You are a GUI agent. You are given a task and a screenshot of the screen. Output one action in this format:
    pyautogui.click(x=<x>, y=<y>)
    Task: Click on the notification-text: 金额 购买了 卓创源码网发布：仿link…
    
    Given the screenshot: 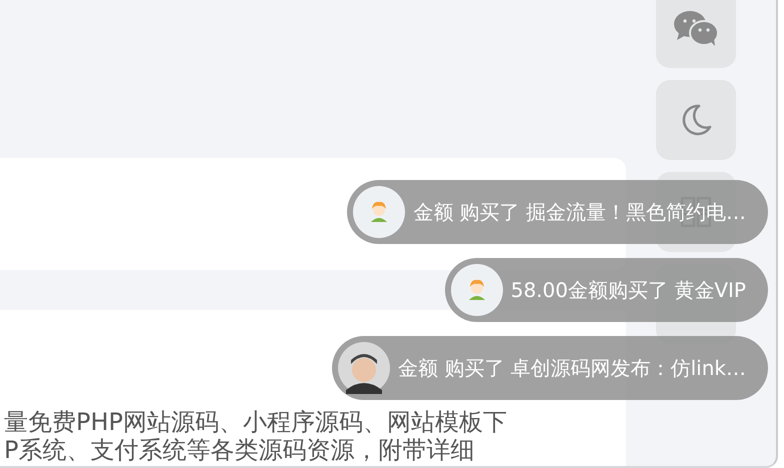 What is the action you would take?
    pyautogui.click(x=572, y=368)
    